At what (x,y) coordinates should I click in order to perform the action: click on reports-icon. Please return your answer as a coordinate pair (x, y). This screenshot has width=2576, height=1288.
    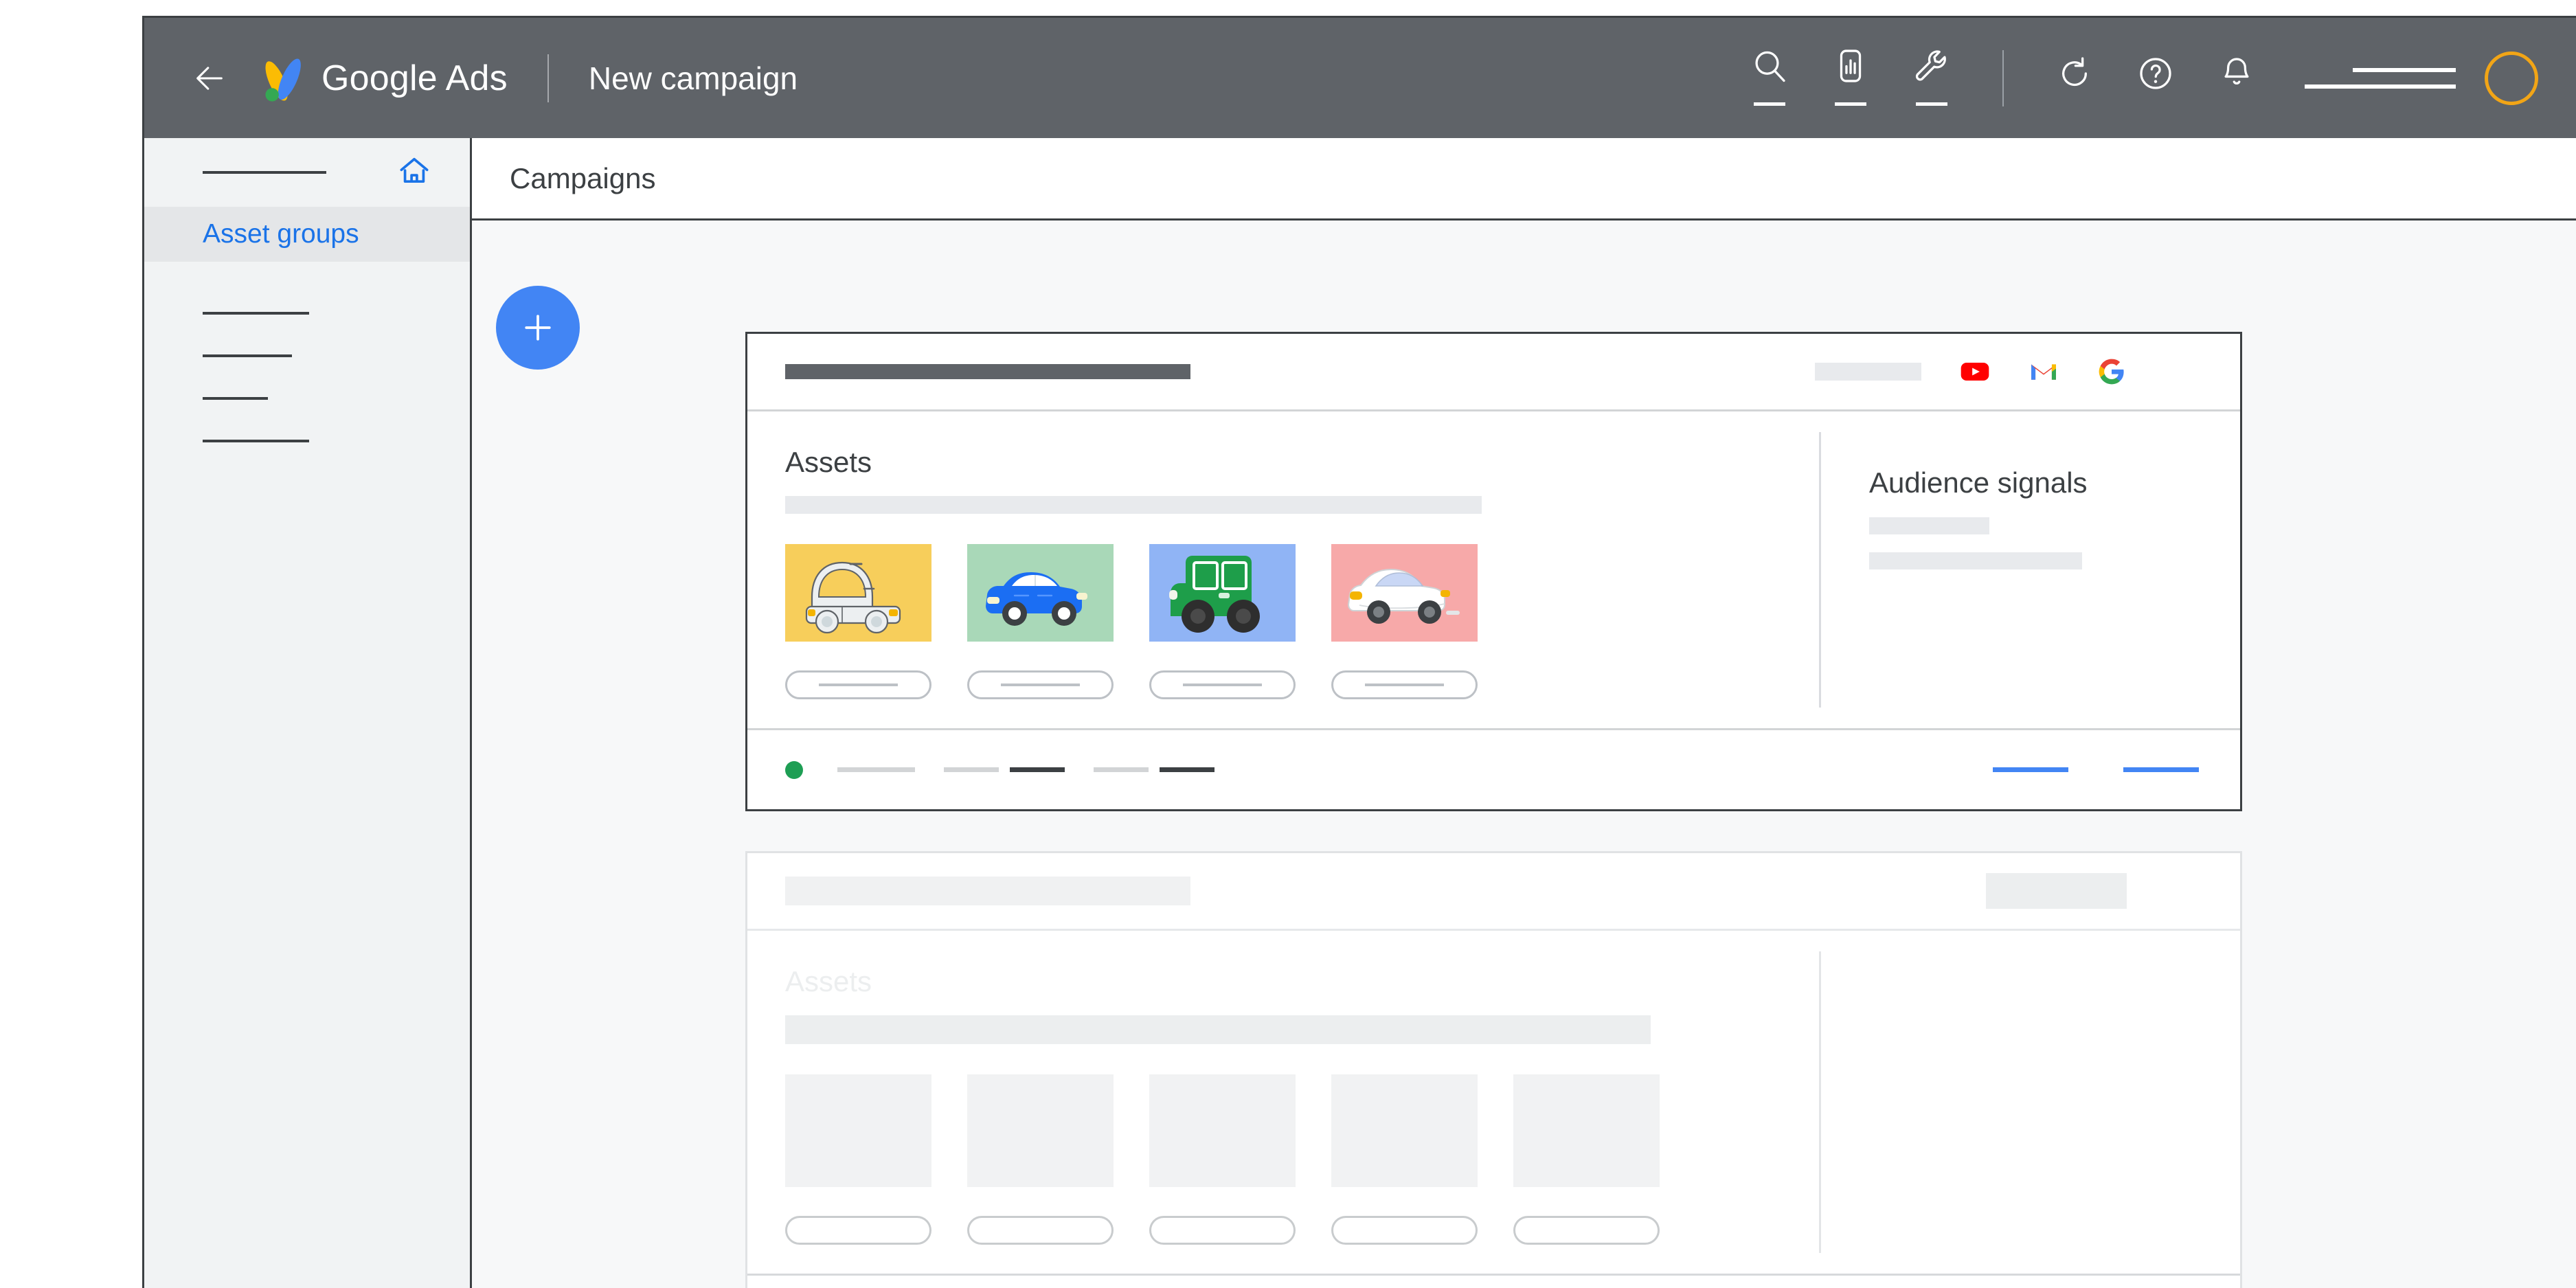
    Looking at the image, I should click on (1851, 78).